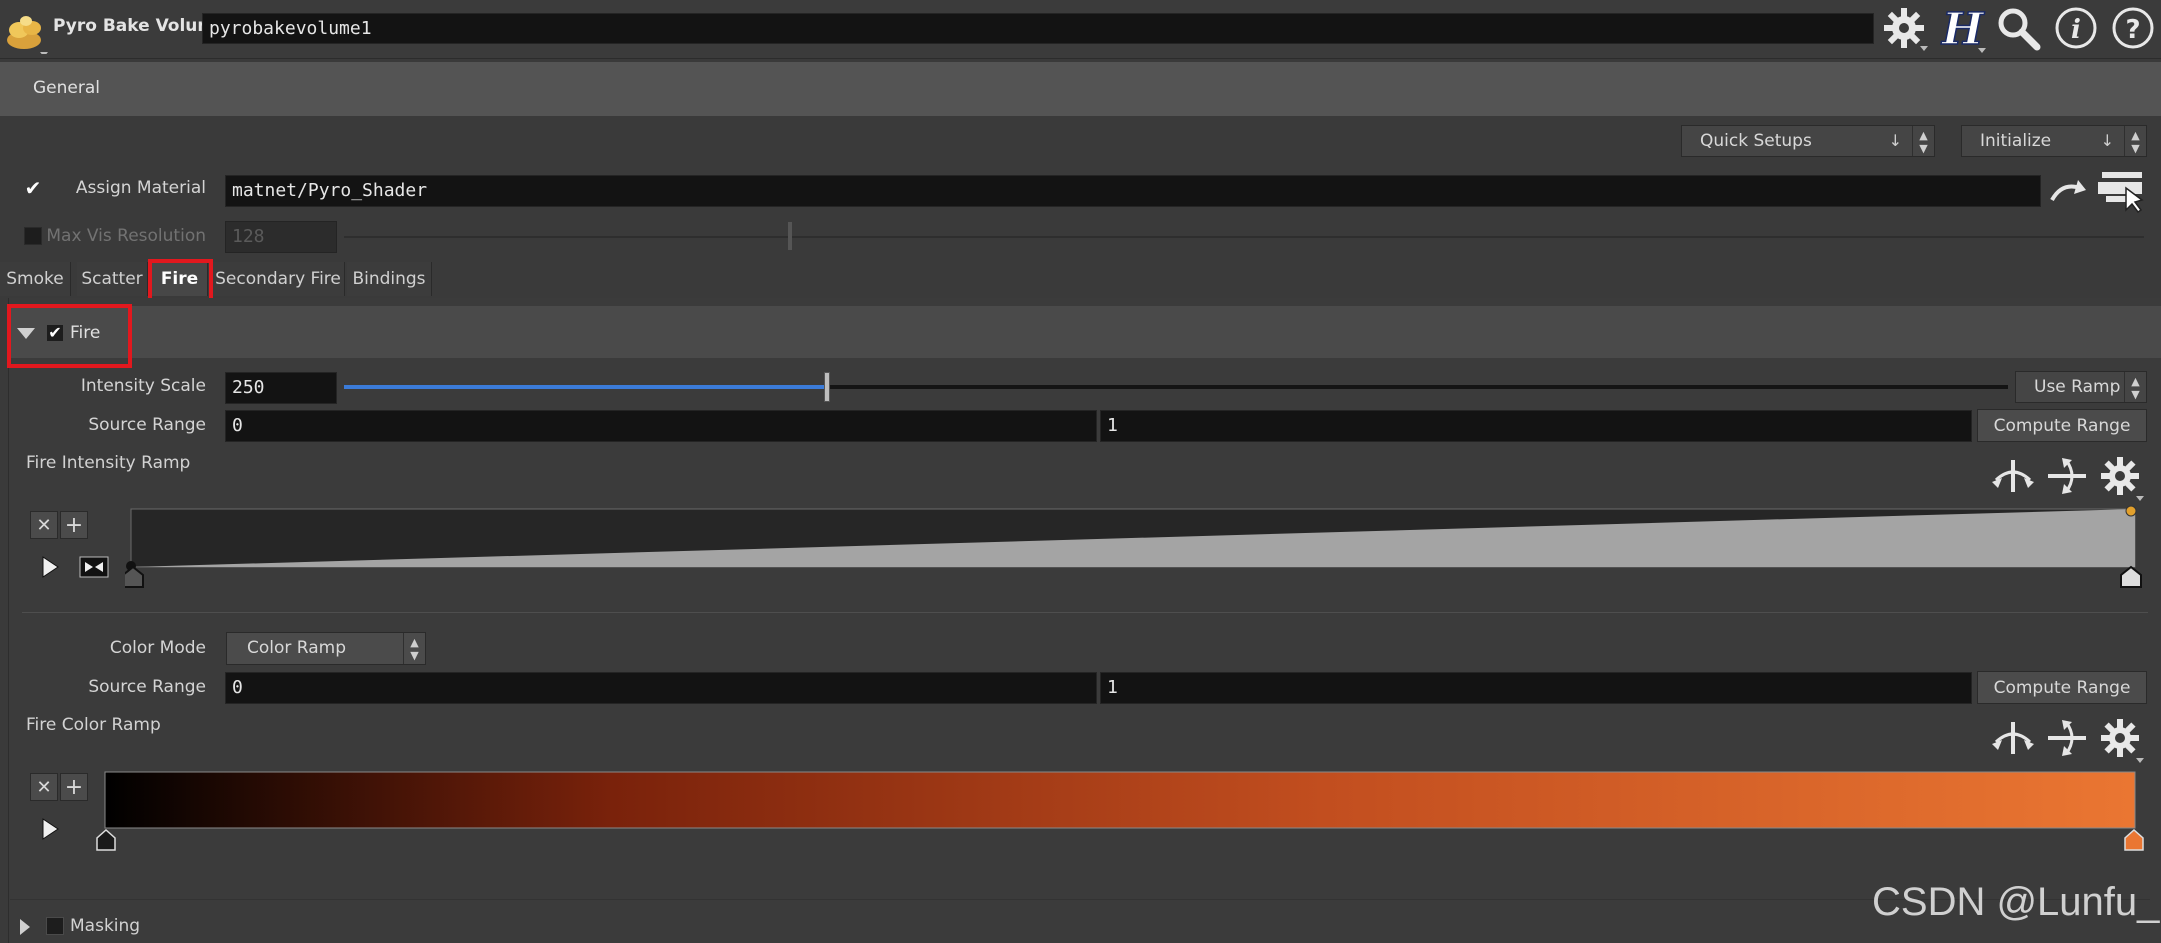 The height and width of the screenshot is (943, 2161). What do you see at coordinates (1536, 688) in the screenshot?
I see `color-source-range-max-field: 1` at bounding box center [1536, 688].